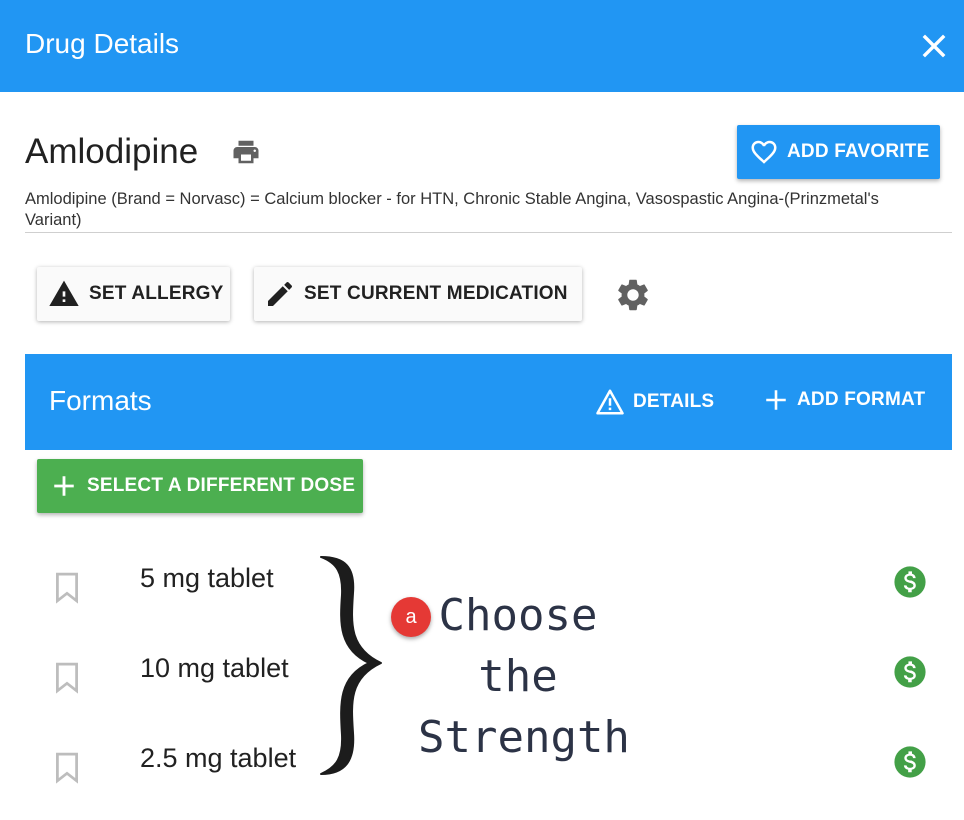 The height and width of the screenshot is (820, 964). What do you see at coordinates (858, 151) in the screenshot?
I see `add-favorite-label: ADD FAVORITE` at bounding box center [858, 151].